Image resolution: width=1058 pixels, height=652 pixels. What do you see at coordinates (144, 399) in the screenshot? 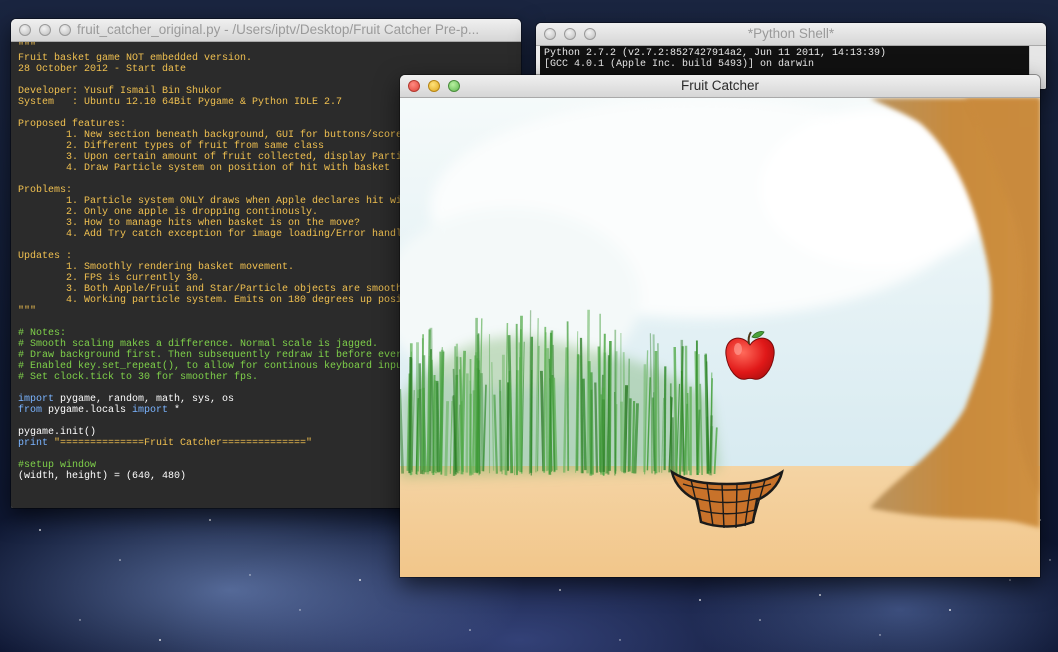
I see `code-token: pygame, random, math, sys, os` at bounding box center [144, 399].